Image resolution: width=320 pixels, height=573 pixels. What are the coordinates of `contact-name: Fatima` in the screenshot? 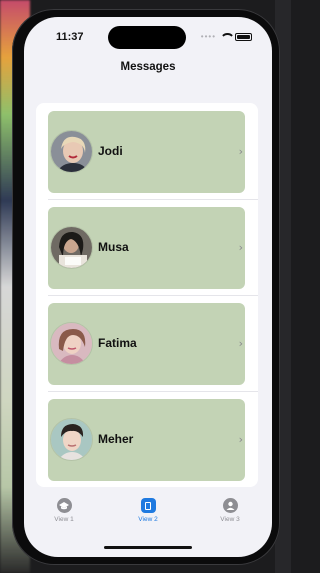 It's located at (117, 343).